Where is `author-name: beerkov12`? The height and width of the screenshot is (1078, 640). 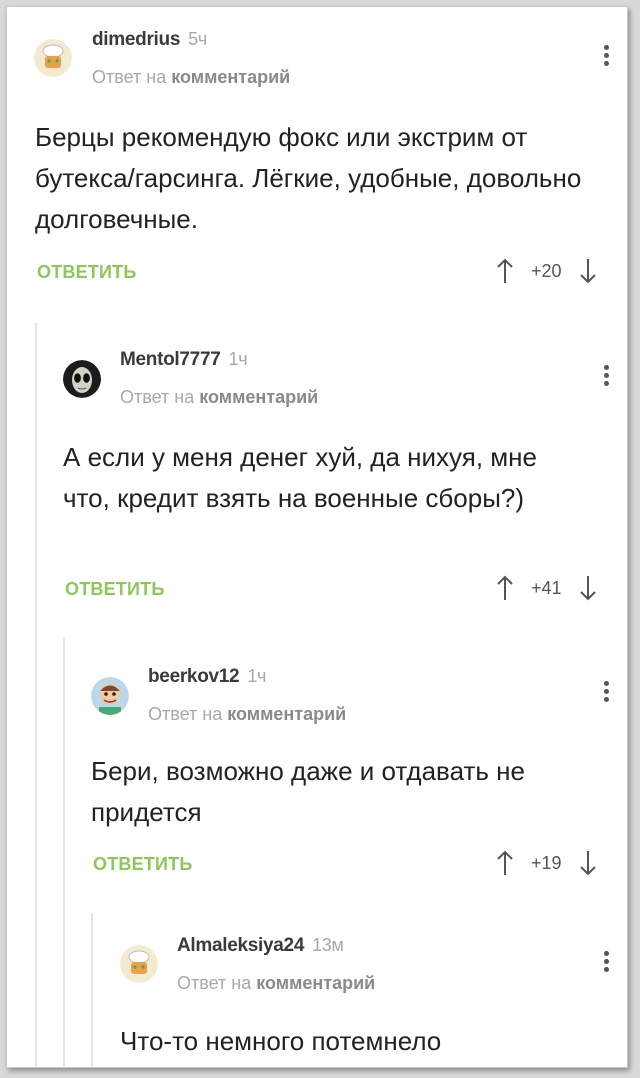 author-name: beerkov12 is located at coordinates (194, 676).